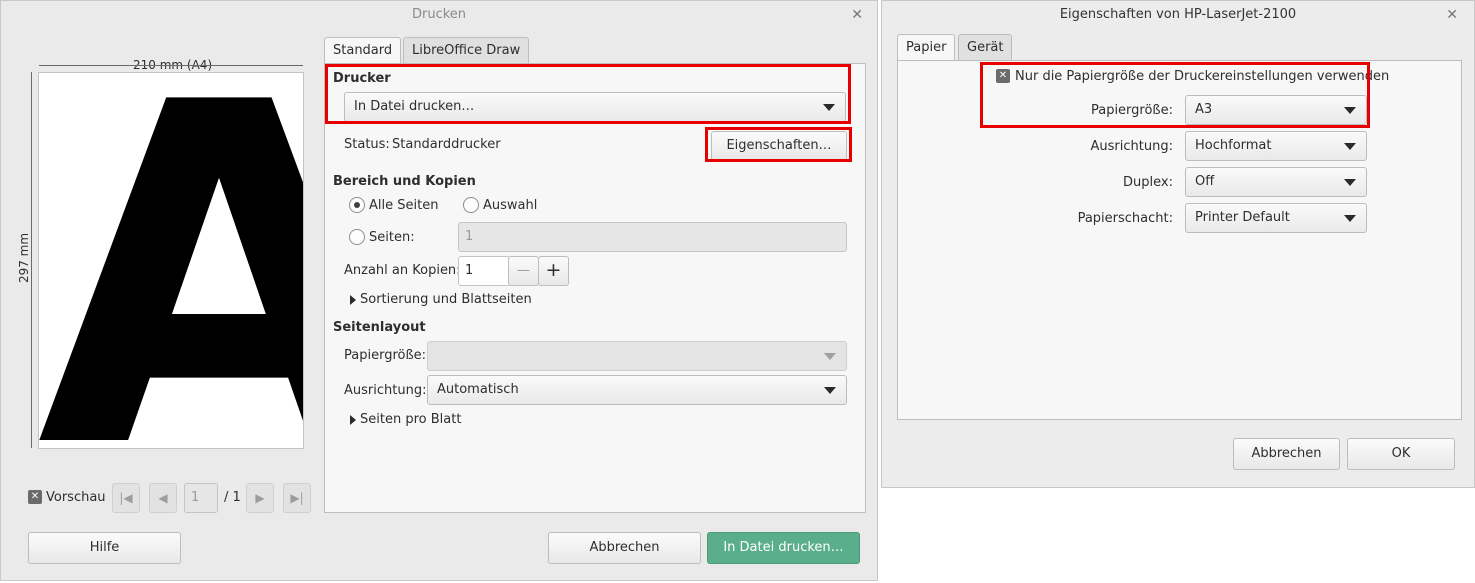 Image resolution: width=1475 pixels, height=583 pixels. Describe the element at coordinates (1175, 95) in the screenshot. I see `highlight-paper-settings-box` at that location.